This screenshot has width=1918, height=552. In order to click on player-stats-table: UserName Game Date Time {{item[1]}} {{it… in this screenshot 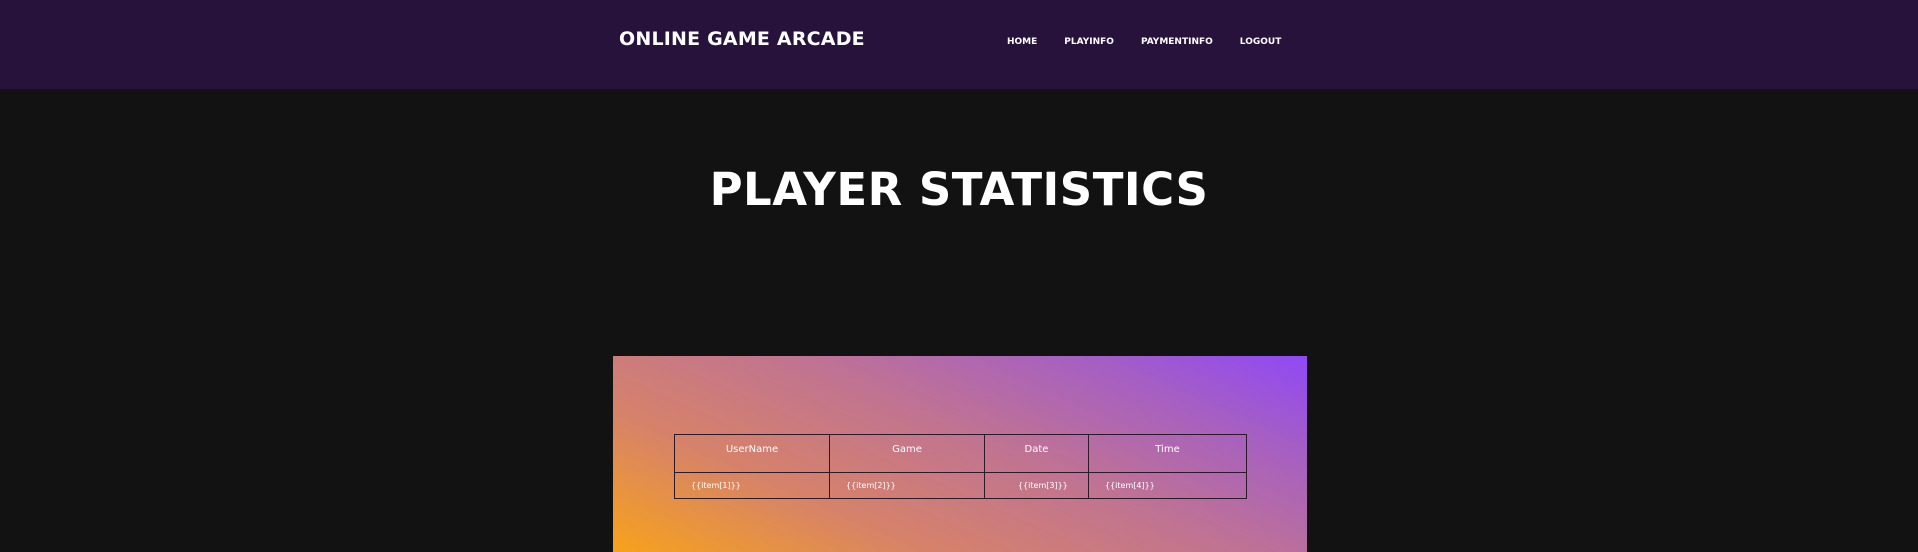, I will do `click(960, 466)`.